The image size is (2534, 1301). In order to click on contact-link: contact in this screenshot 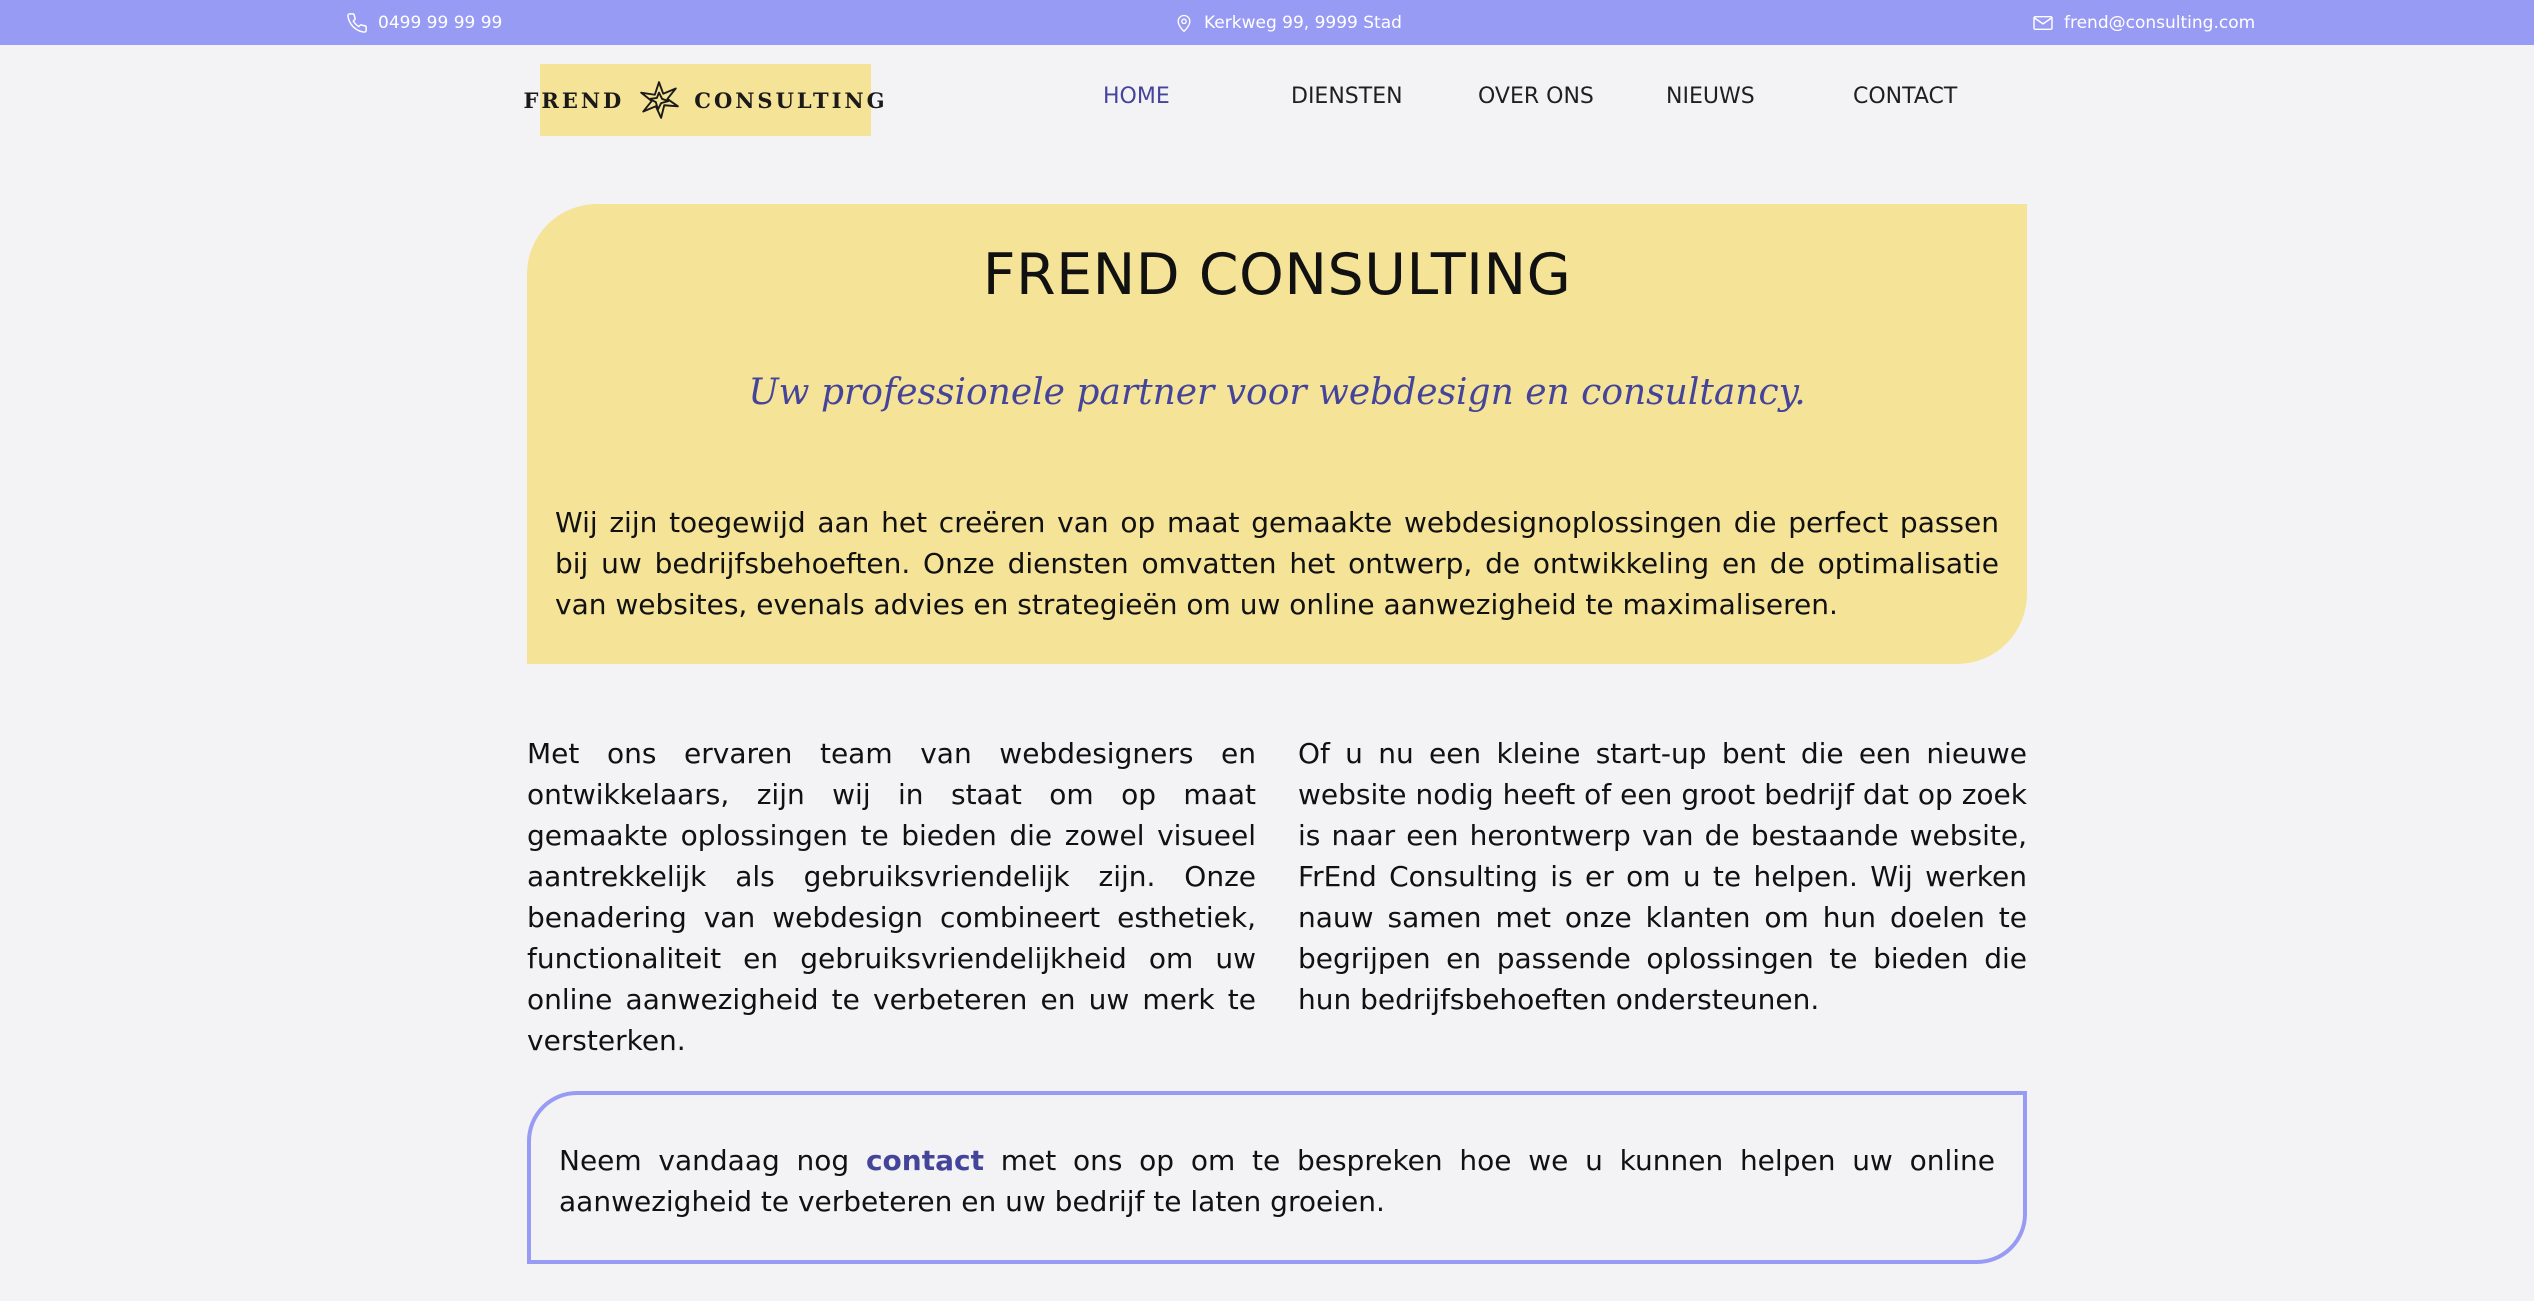, I will do `click(925, 1160)`.